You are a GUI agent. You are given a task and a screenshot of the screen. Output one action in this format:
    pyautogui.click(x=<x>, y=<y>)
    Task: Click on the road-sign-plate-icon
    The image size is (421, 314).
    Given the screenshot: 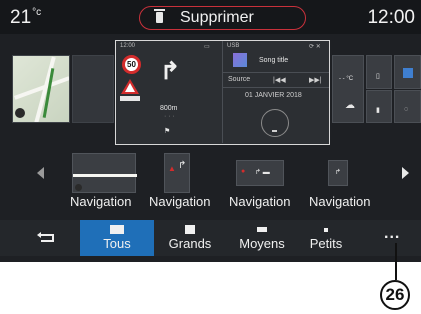 What is the action you would take?
    pyautogui.click(x=130, y=98)
    